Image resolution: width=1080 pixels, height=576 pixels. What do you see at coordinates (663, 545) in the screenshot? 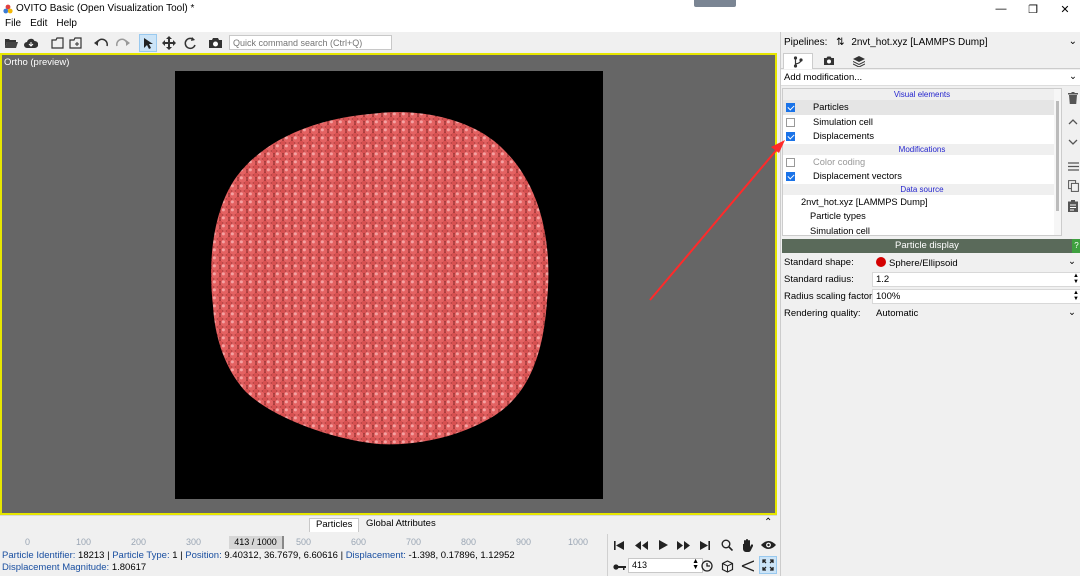
I see `play-icon` at bounding box center [663, 545].